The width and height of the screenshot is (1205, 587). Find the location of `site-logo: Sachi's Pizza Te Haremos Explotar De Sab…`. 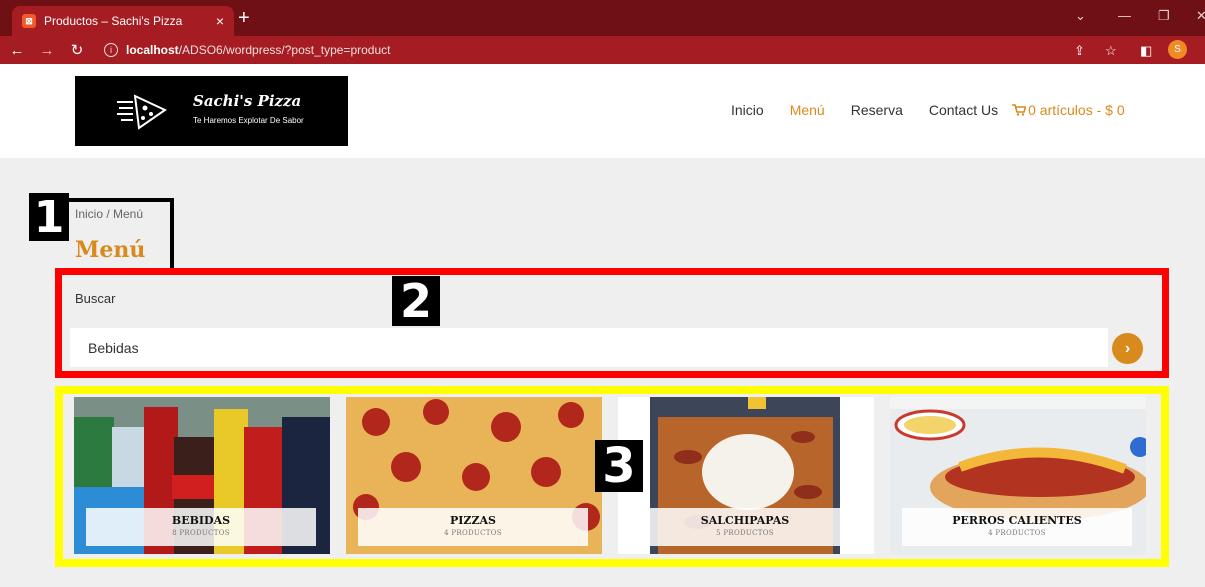

site-logo: Sachi's Pizza Te Haremos Explotar De Sab… is located at coordinates (211, 111).